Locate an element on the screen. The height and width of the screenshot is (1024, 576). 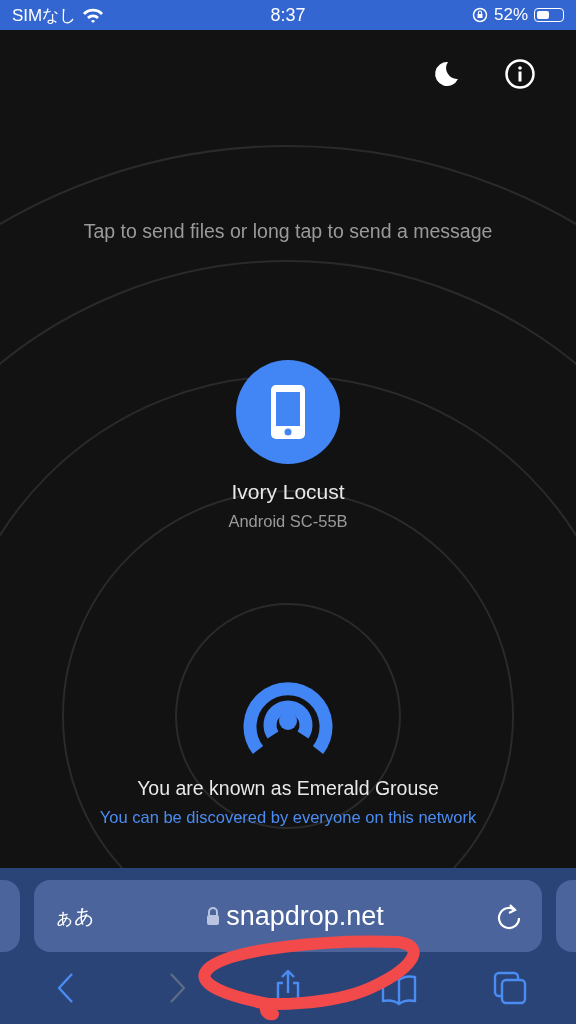
battery-icon is located at coordinates (549, 15).